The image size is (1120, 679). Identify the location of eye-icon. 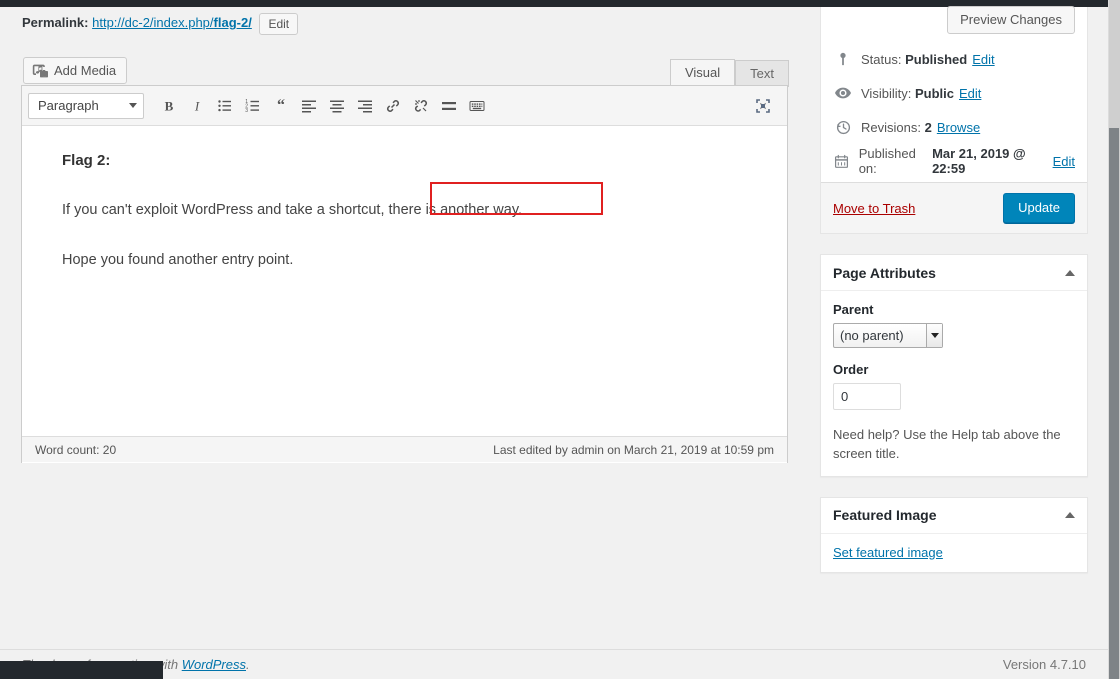
(843, 93).